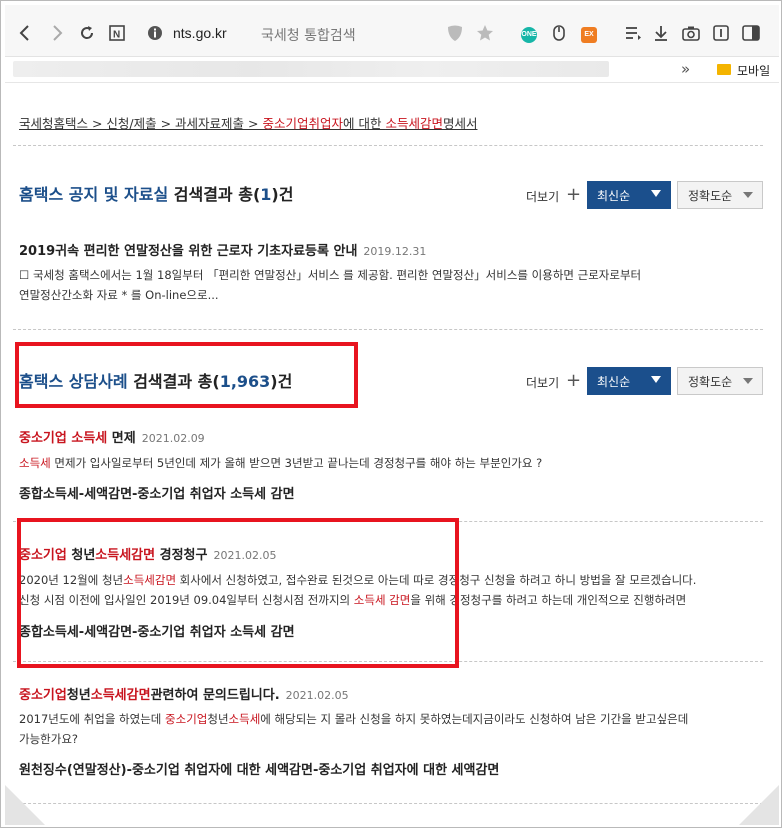 The width and height of the screenshot is (782, 828). Describe the element at coordinates (188, 251) in the screenshot. I see `item-title-text: 2019귀속 편리한 연말정산을 위한 근로자 기초자료등록 안내` at that location.